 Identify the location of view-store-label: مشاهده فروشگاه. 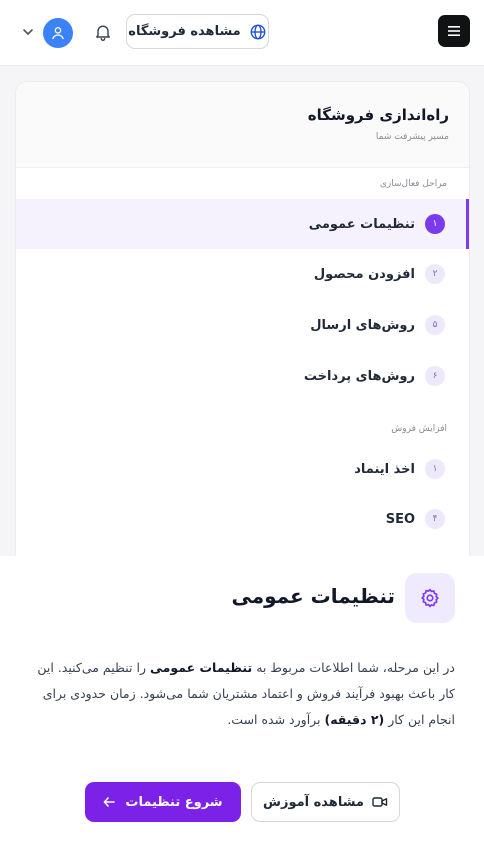
(184, 31).